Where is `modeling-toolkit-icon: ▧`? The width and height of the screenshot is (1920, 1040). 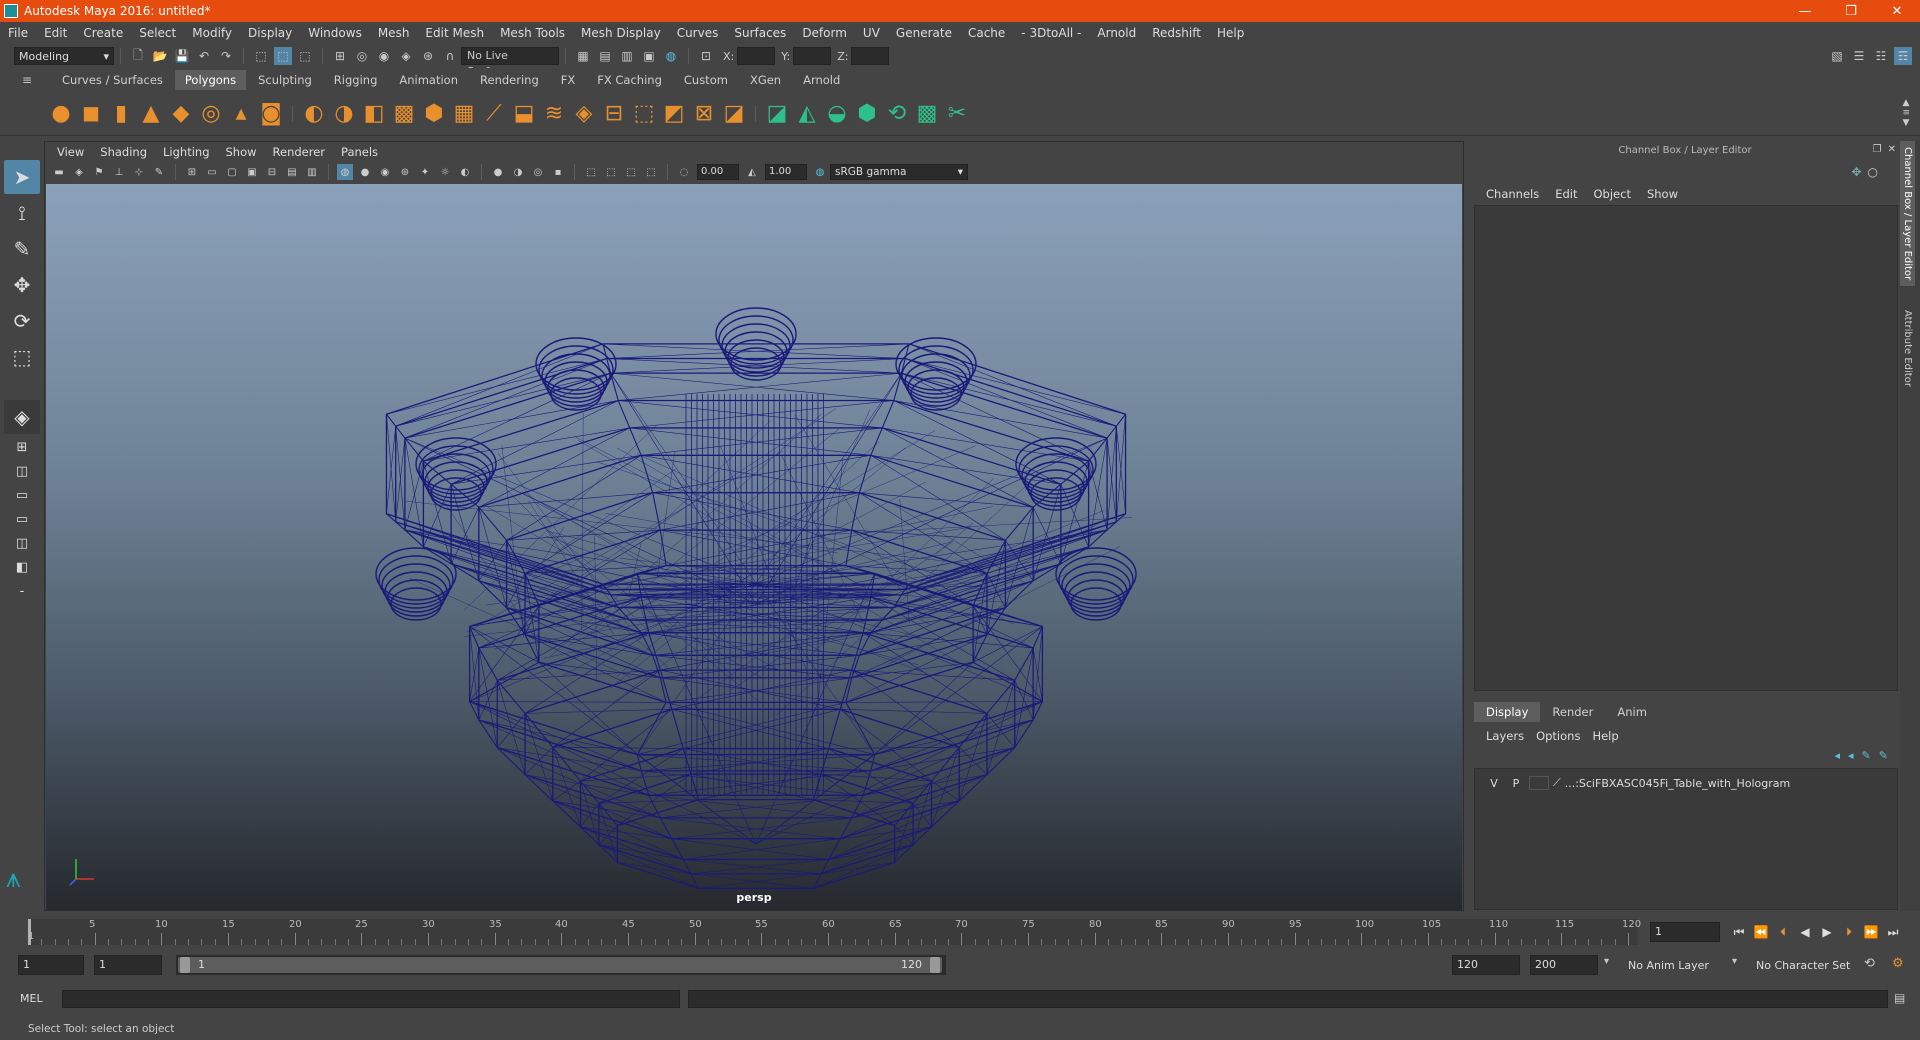
modeling-toolkit-icon: ▧ is located at coordinates (1837, 56).